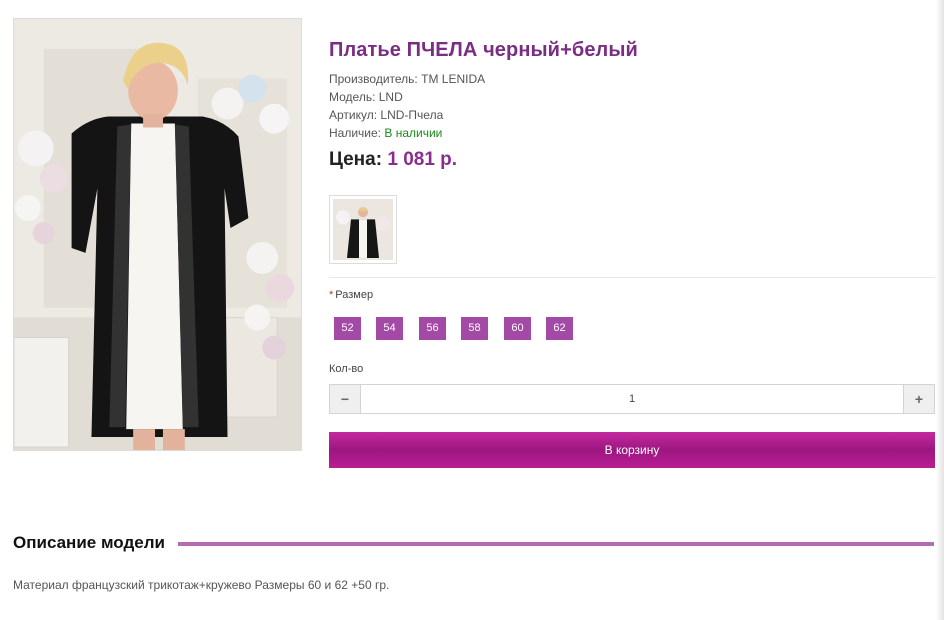  What do you see at coordinates (940, 310) in the screenshot?
I see `page-edge-shadow` at bounding box center [940, 310].